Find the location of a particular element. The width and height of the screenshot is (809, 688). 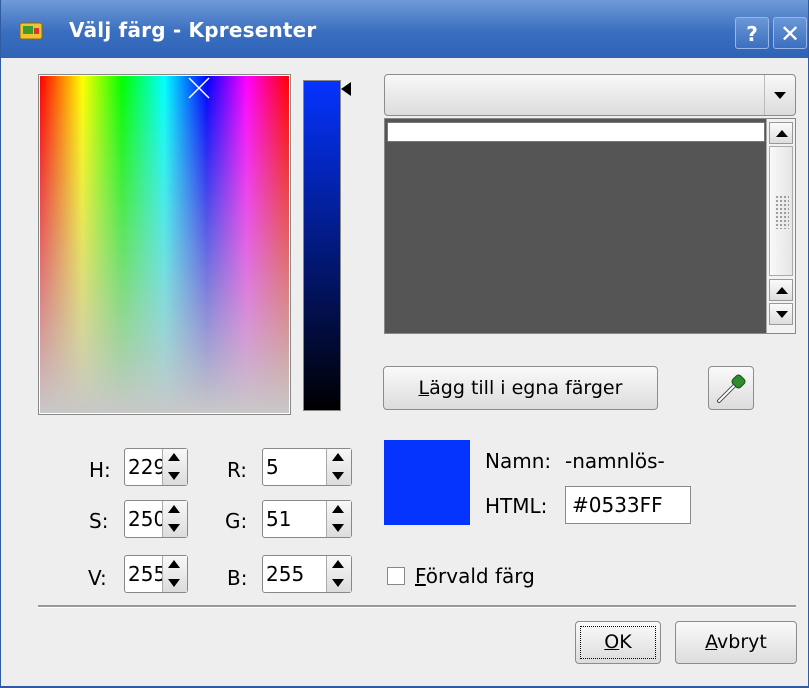

html-color-value: #0533FF is located at coordinates (617, 505).